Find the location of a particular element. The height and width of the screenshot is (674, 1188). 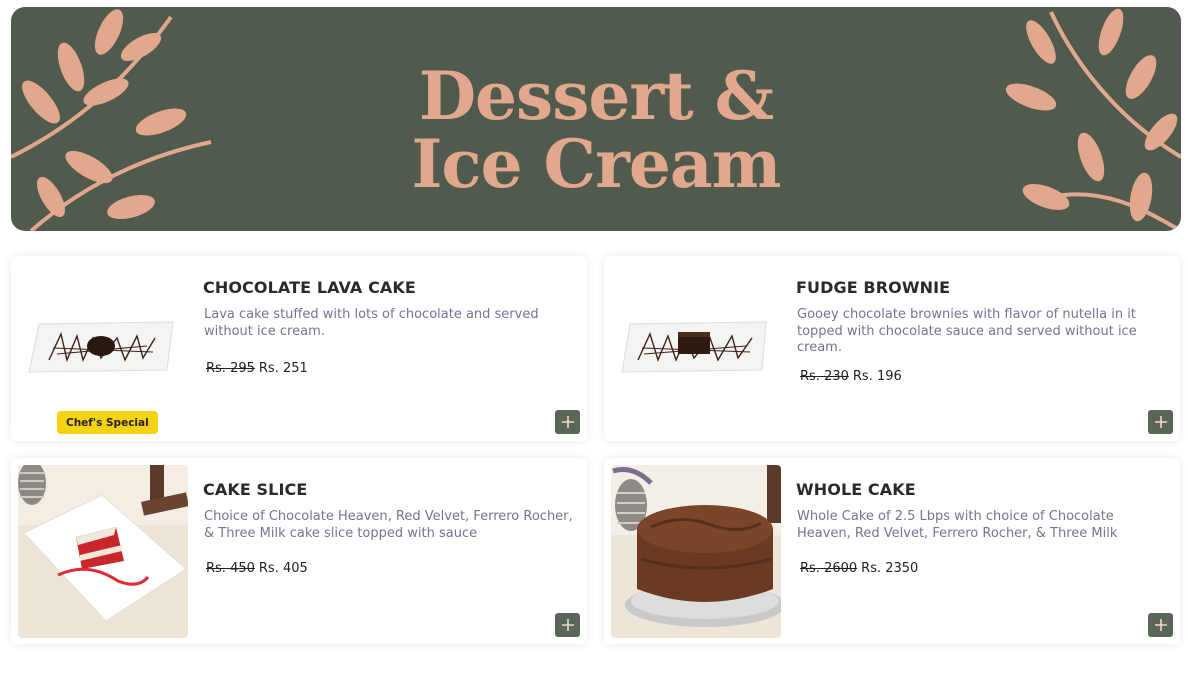

item-price: Rs. 295 Rs. 251 is located at coordinates (257, 368).